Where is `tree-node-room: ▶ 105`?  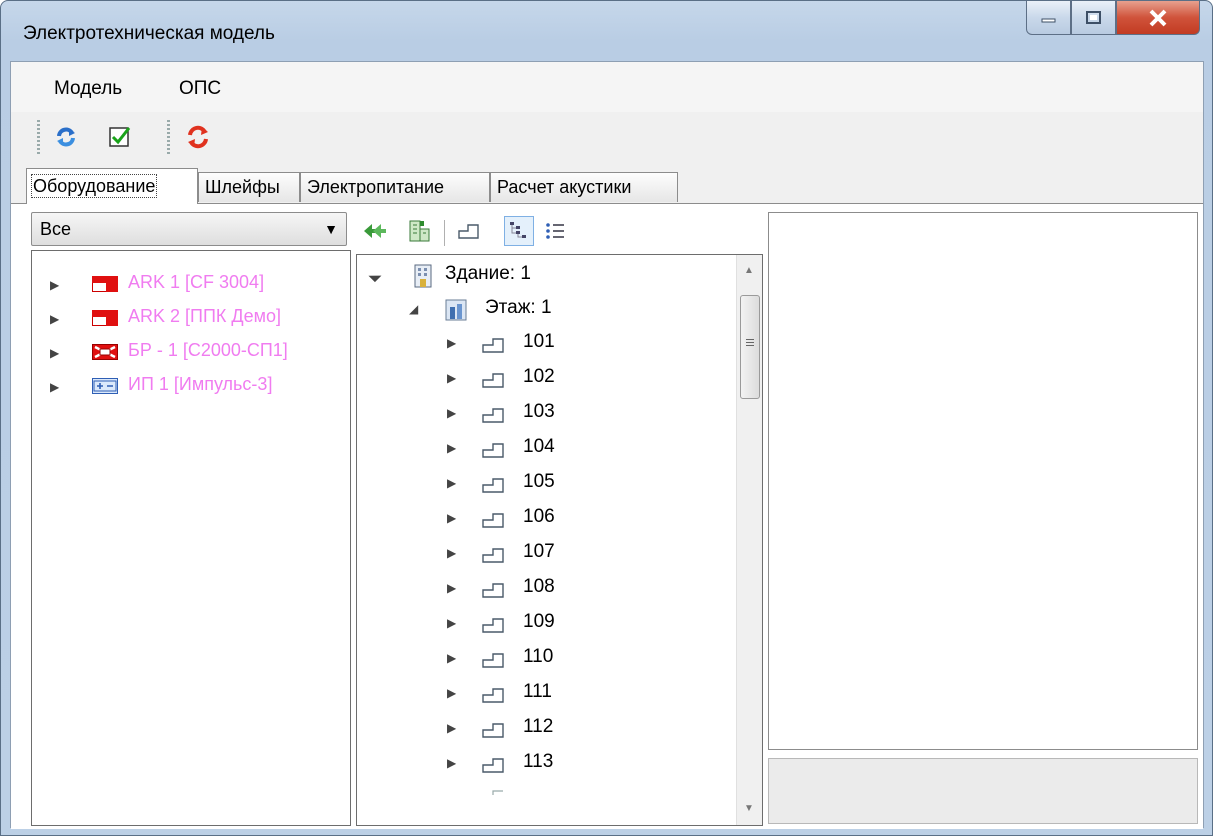 tree-node-room: ▶ 105 is located at coordinates (547, 484).